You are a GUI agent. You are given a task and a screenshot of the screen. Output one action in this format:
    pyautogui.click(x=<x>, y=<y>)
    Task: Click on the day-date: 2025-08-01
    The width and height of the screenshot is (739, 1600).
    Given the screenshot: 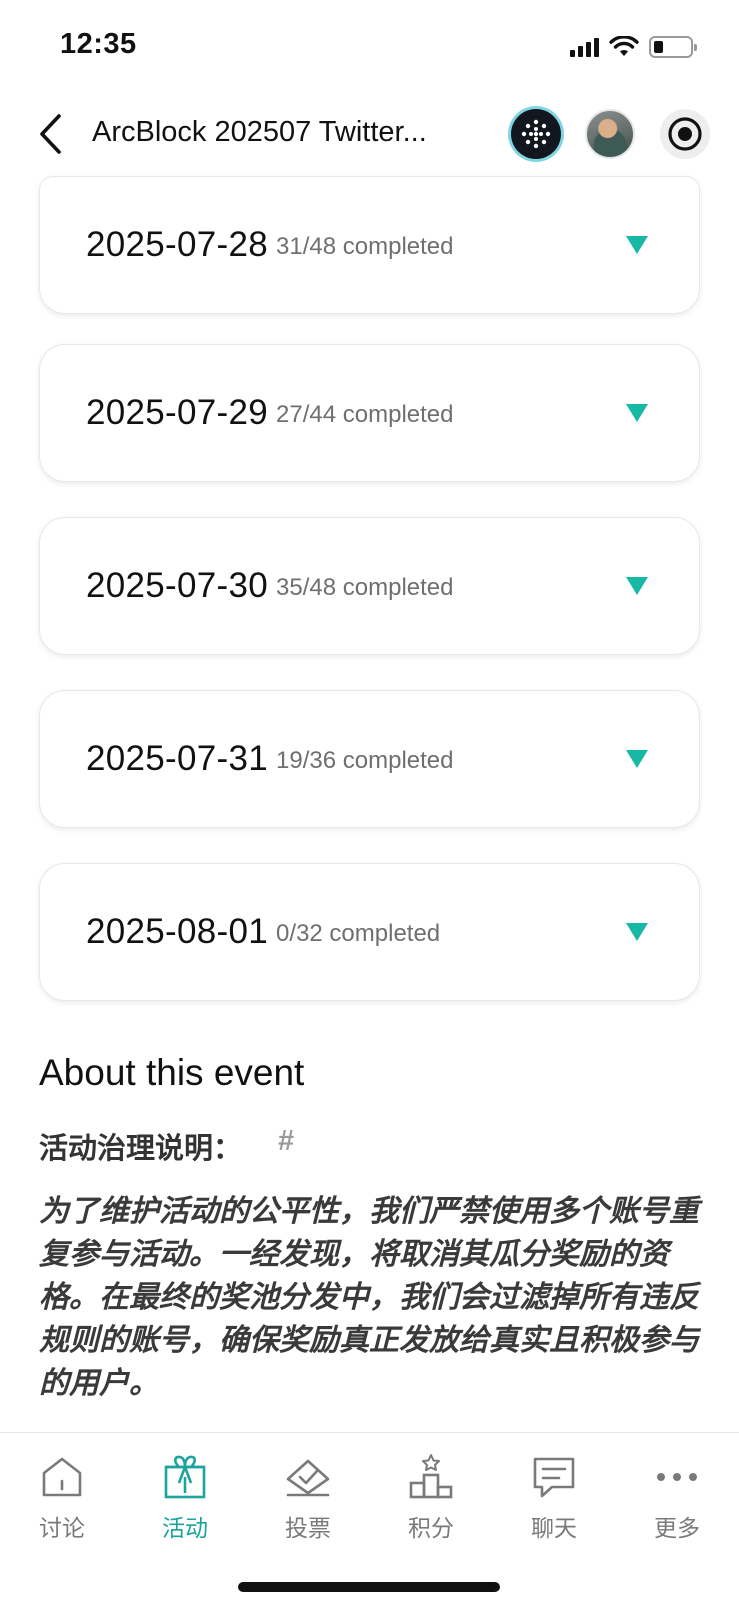 What is the action you would take?
    pyautogui.click(x=177, y=931)
    